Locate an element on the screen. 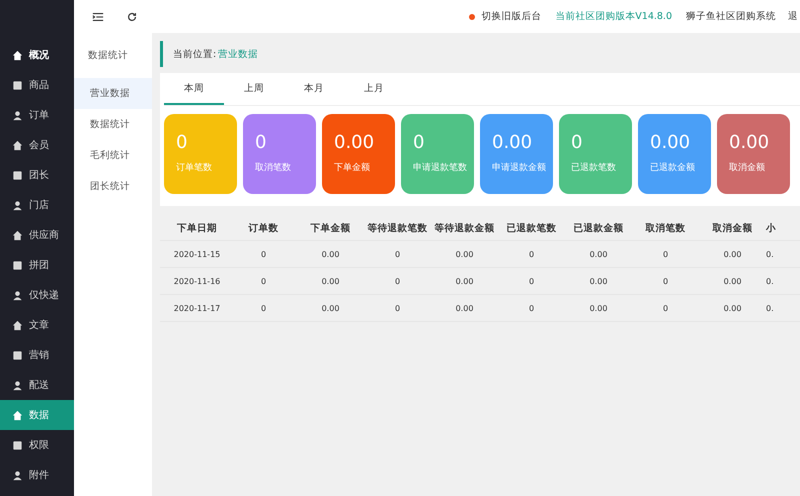 The height and width of the screenshot is (496, 800). breadcrumb-label: 当前位置: is located at coordinates (194, 54).